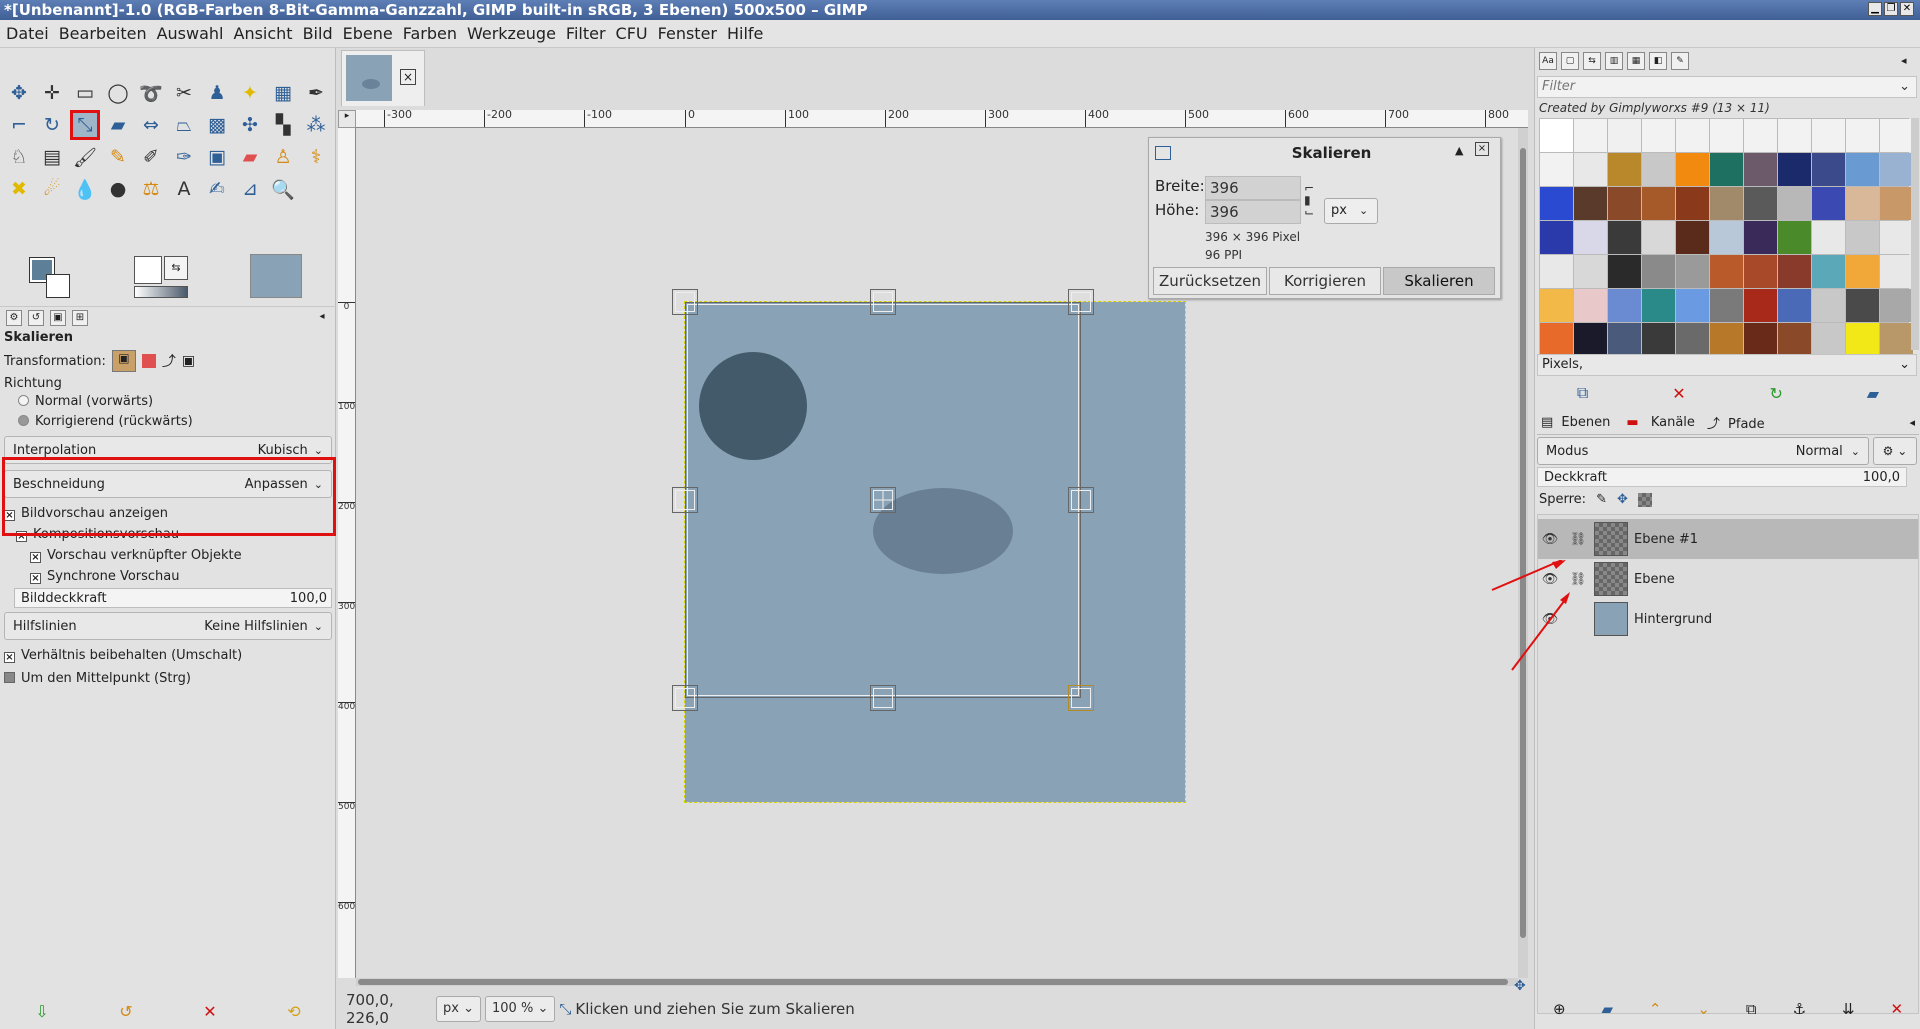 The width and height of the screenshot is (1920, 1029). I want to click on unified-transform-icon: ▚, so click(283, 125).